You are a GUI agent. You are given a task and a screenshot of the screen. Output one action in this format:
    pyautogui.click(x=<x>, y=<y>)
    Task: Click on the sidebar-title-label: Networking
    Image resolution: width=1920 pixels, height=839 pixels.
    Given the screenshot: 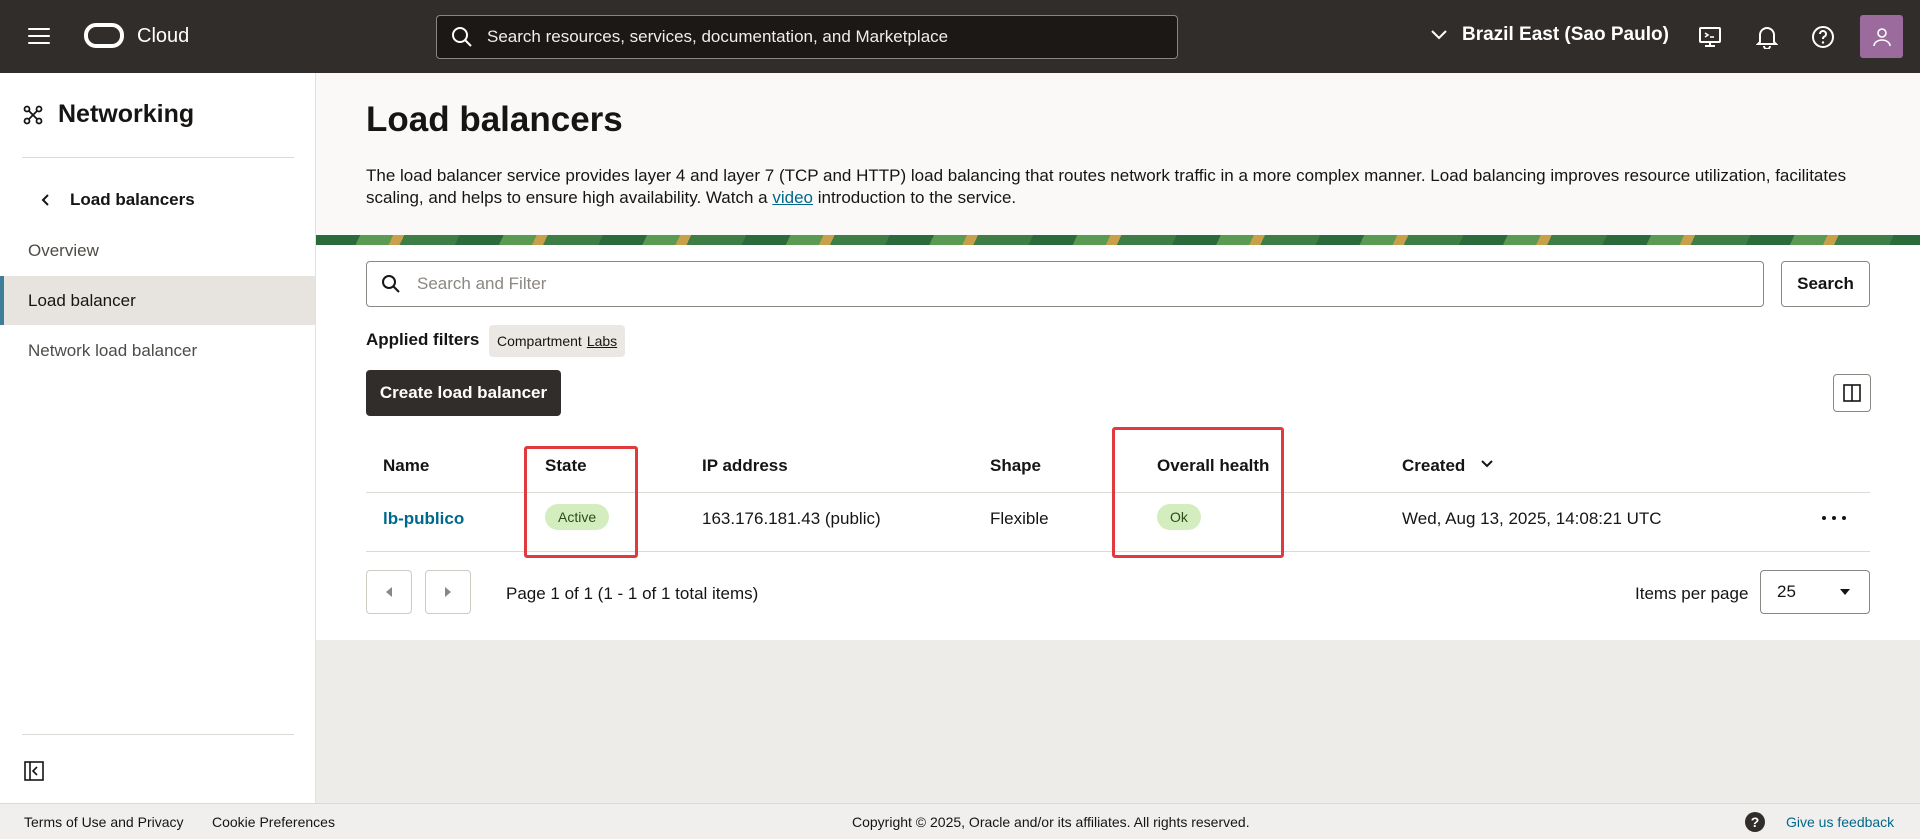 What is the action you would take?
    pyautogui.click(x=126, y=114)
    